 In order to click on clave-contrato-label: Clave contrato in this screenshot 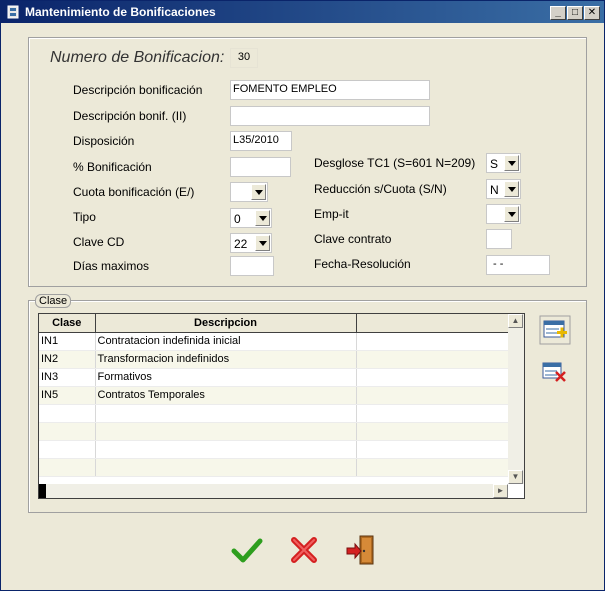, I will do `click(353, 239)`.